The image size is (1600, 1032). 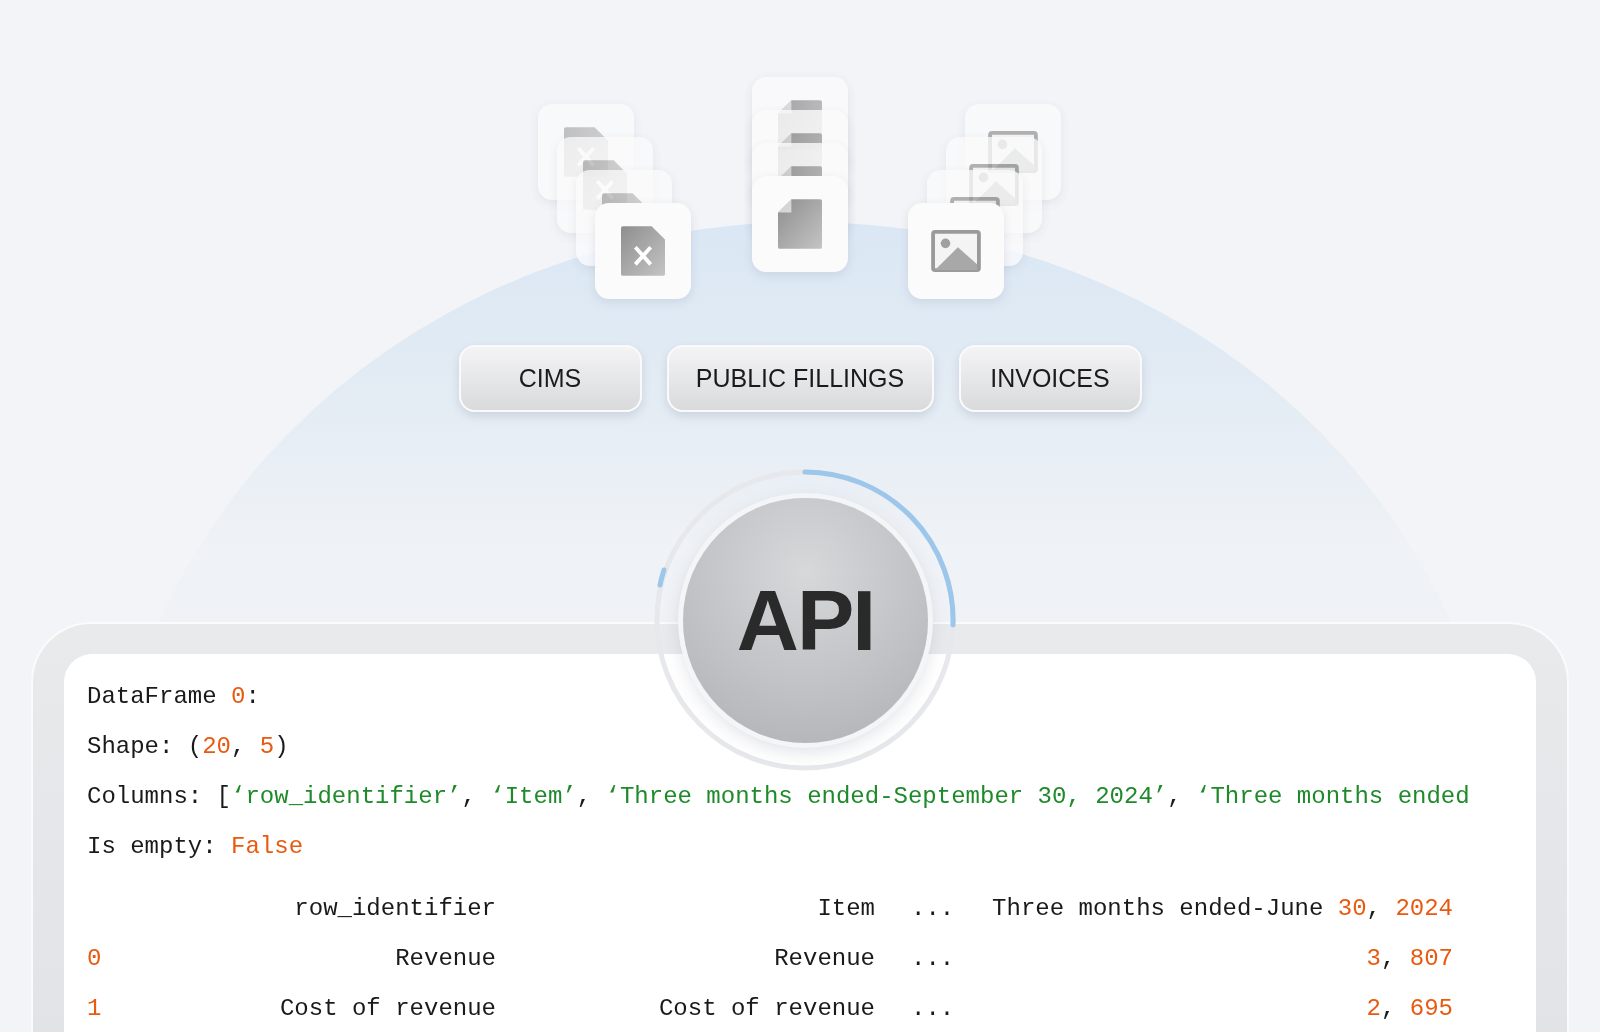 What do you see at coordinates (1050, 378) in the screenshot?
I see `source-button: INVOICES` at bounding box center [1050, 378].